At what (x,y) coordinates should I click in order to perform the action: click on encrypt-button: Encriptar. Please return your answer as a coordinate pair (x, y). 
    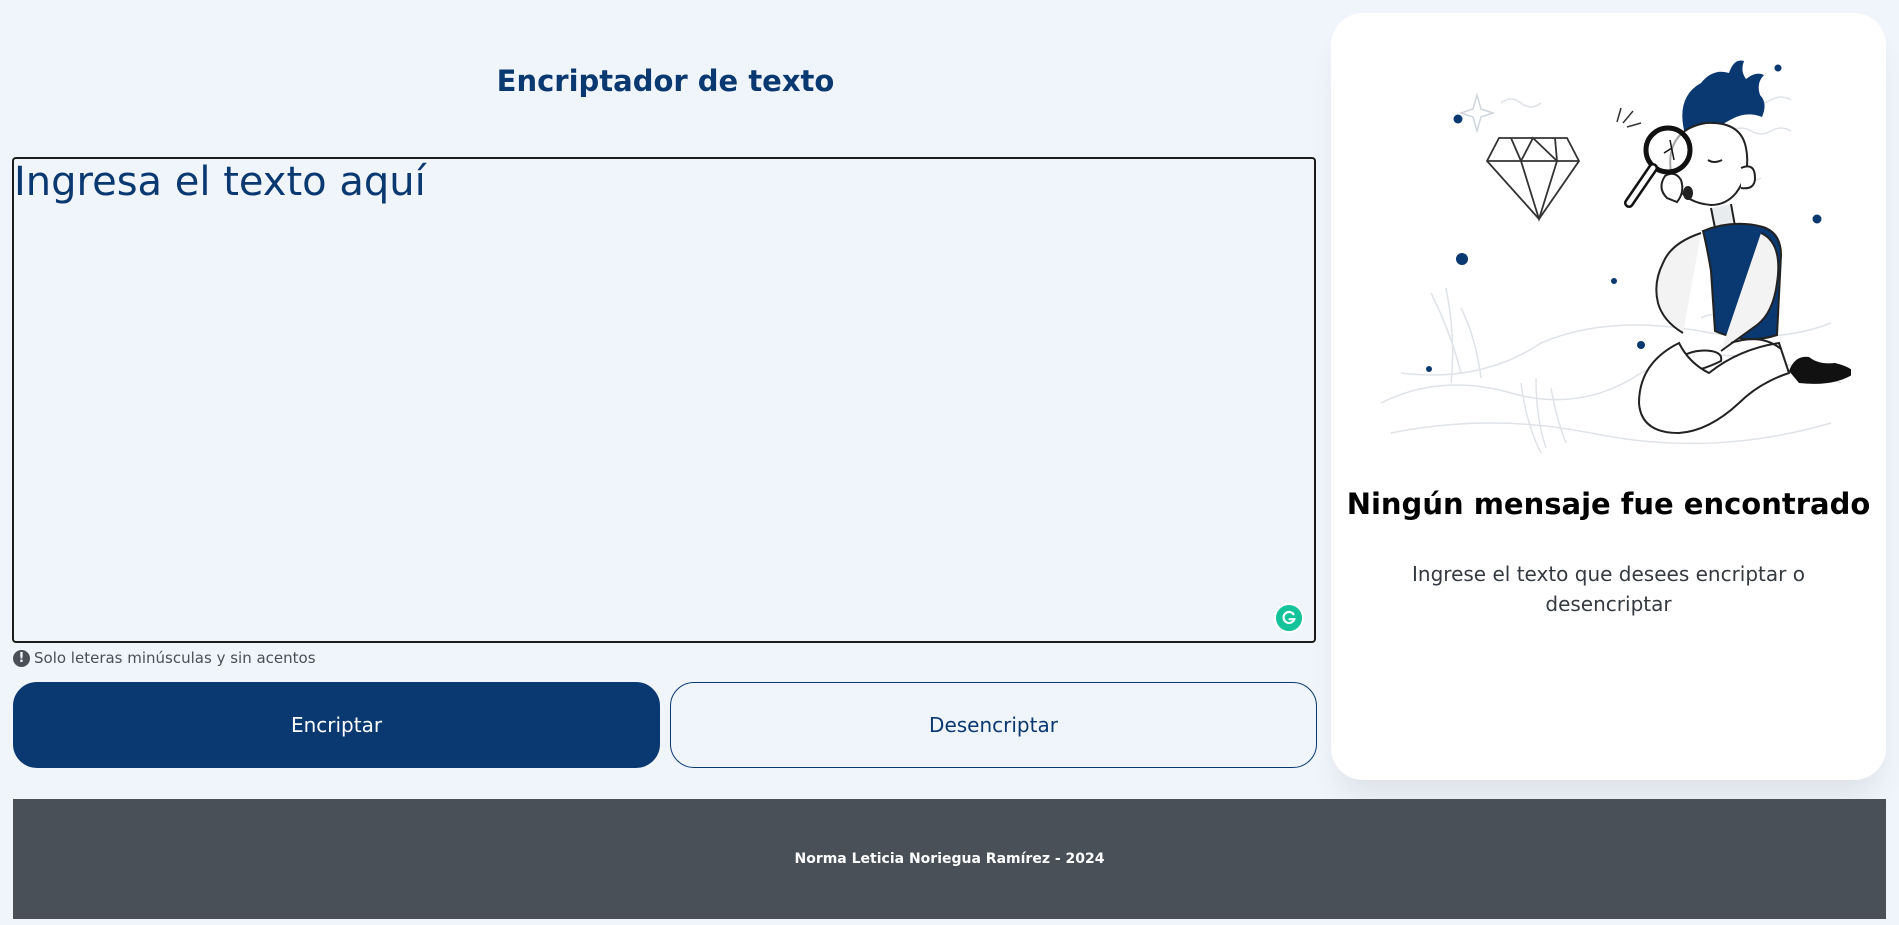
    Looking at the image, I should click on (336, 725).